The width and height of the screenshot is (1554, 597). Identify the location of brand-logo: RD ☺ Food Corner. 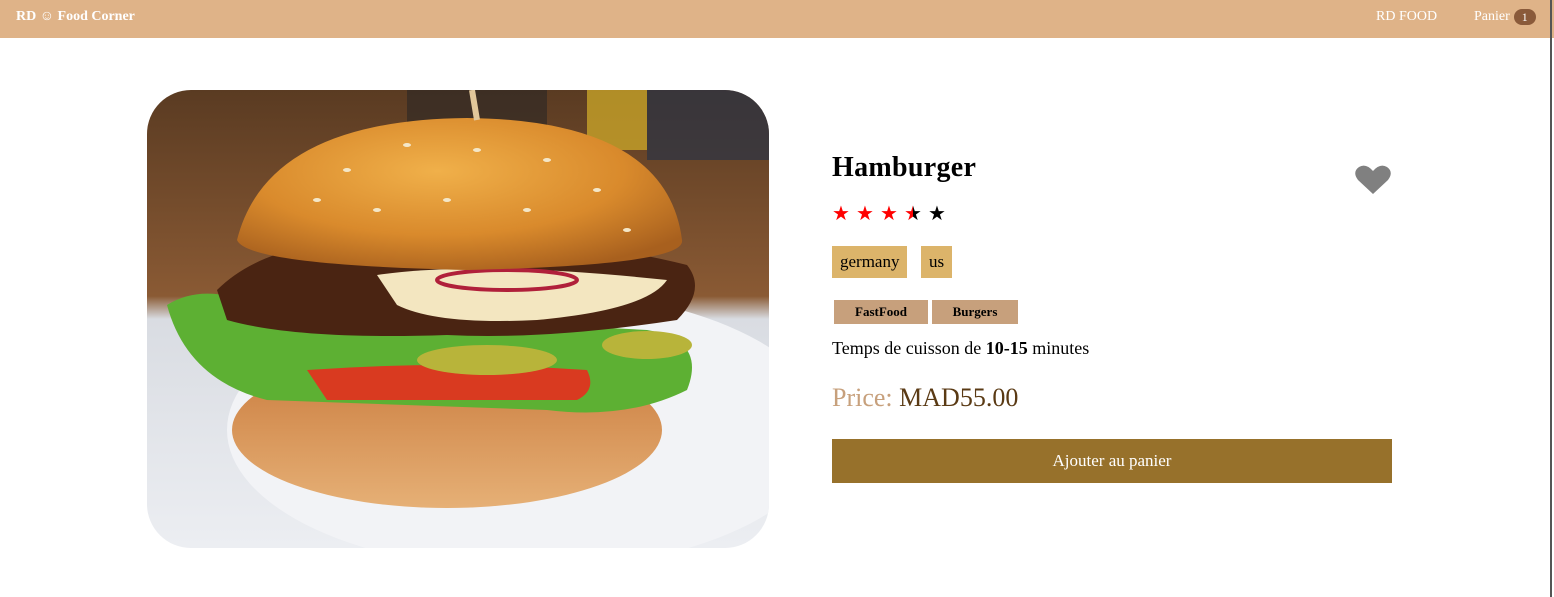
(75, 17).